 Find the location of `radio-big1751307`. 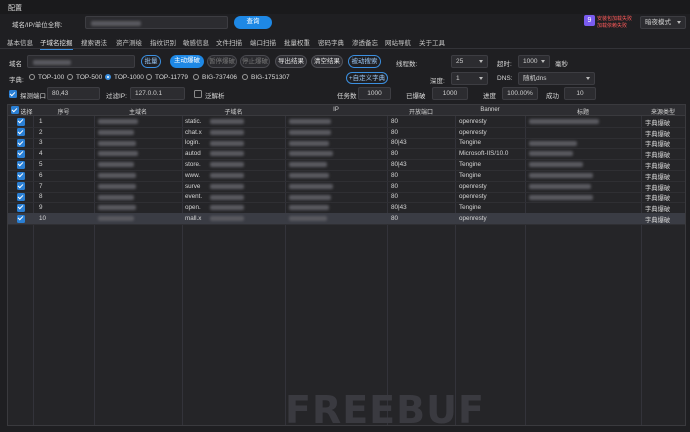

radio-big1751307 is located at coordinates (245, 77).